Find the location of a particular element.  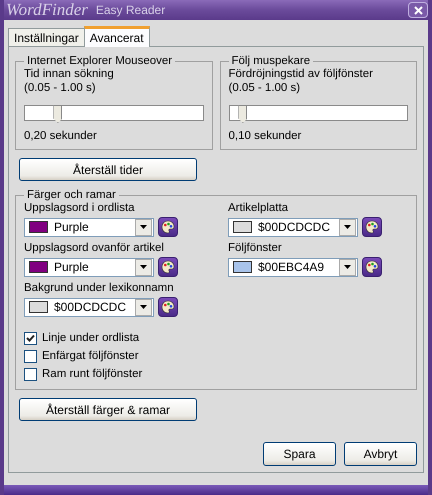

color-dropdown: $00EBC4A9 is located at coordinates (293, 267).